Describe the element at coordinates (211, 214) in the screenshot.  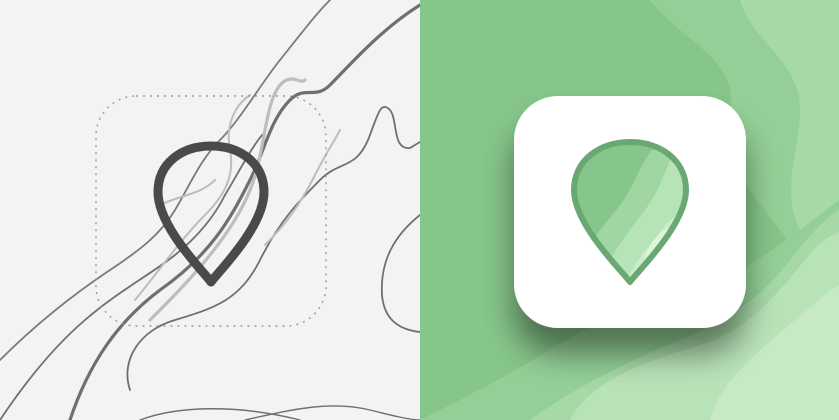
I see `map-pin-outline-icon` at that location.